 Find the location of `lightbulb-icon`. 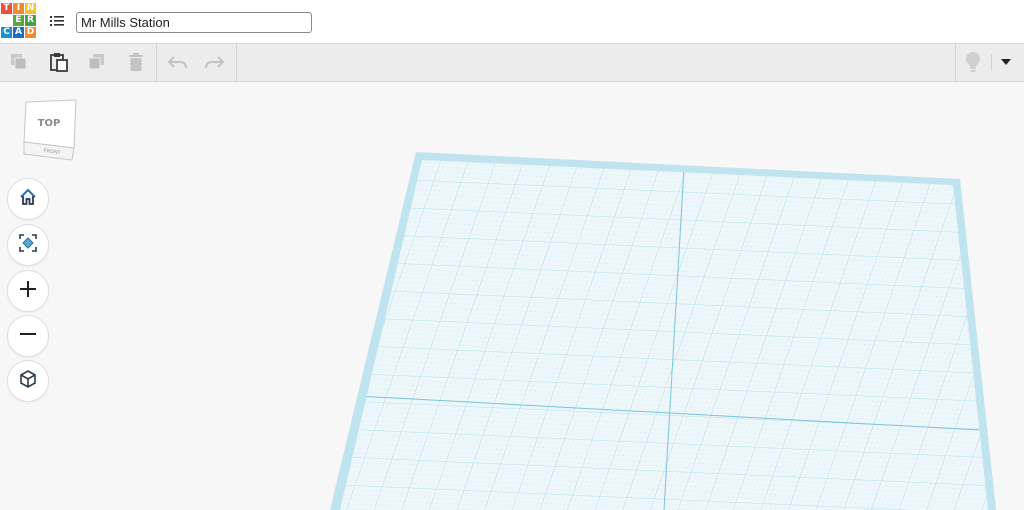

lightbulb-icon is located at coordinates (973, 62).